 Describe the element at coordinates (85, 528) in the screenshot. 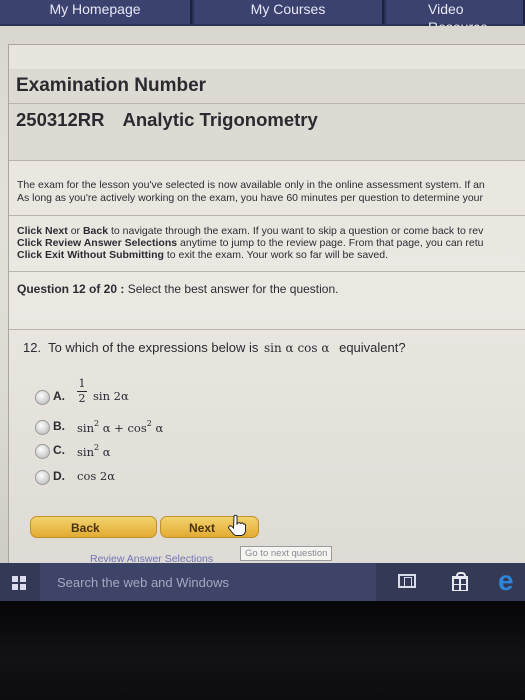

I see `back-button-label: Back` at that location.